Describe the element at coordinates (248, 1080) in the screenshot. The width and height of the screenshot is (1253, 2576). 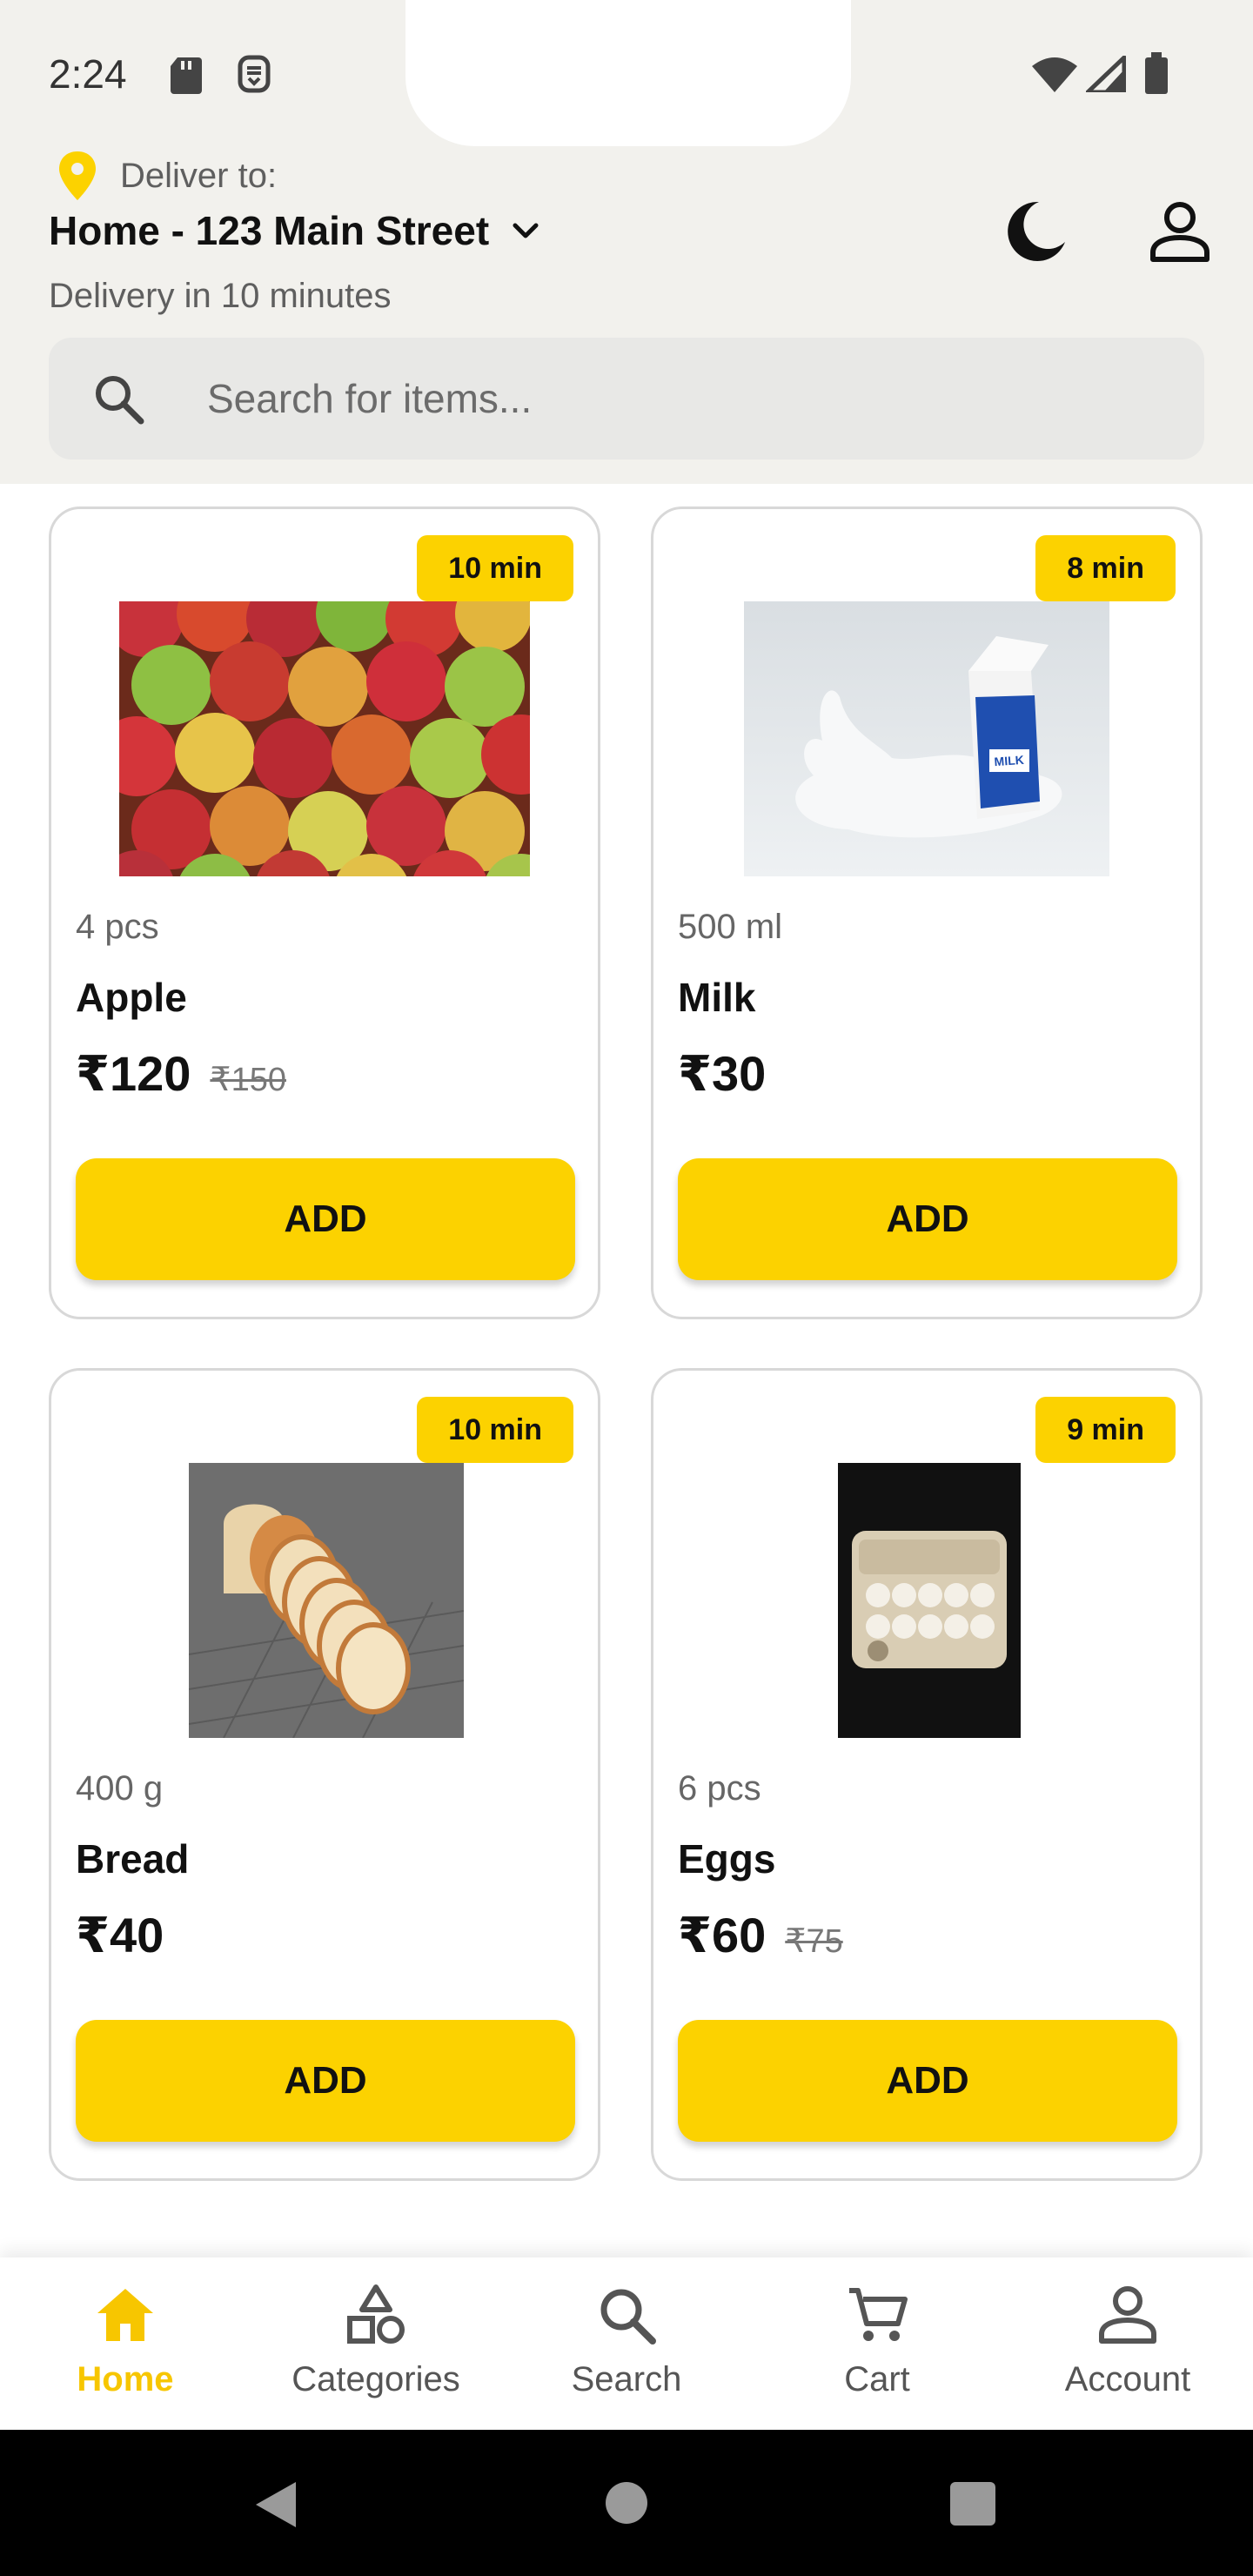
I see `original-price: ₹150` at that location.